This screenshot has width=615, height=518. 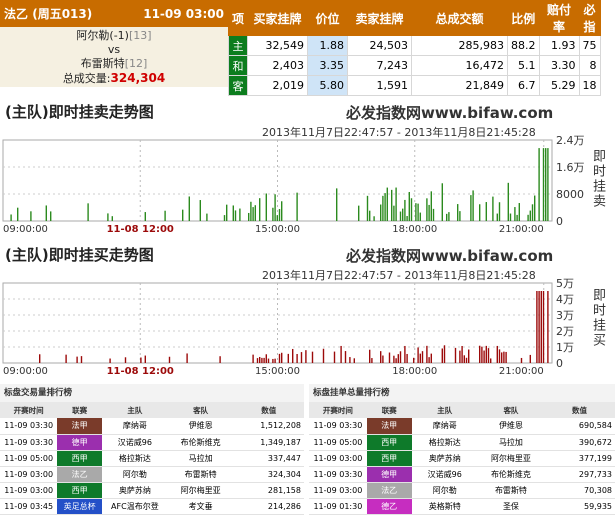 I want to click on pending-rank-header: 客队, so click(x=511, y=410).